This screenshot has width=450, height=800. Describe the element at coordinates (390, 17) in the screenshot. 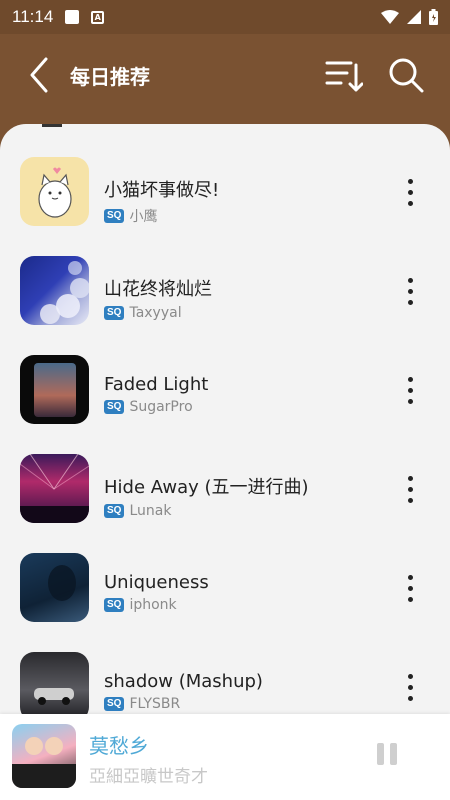

I see `wifi-icon` at that location.